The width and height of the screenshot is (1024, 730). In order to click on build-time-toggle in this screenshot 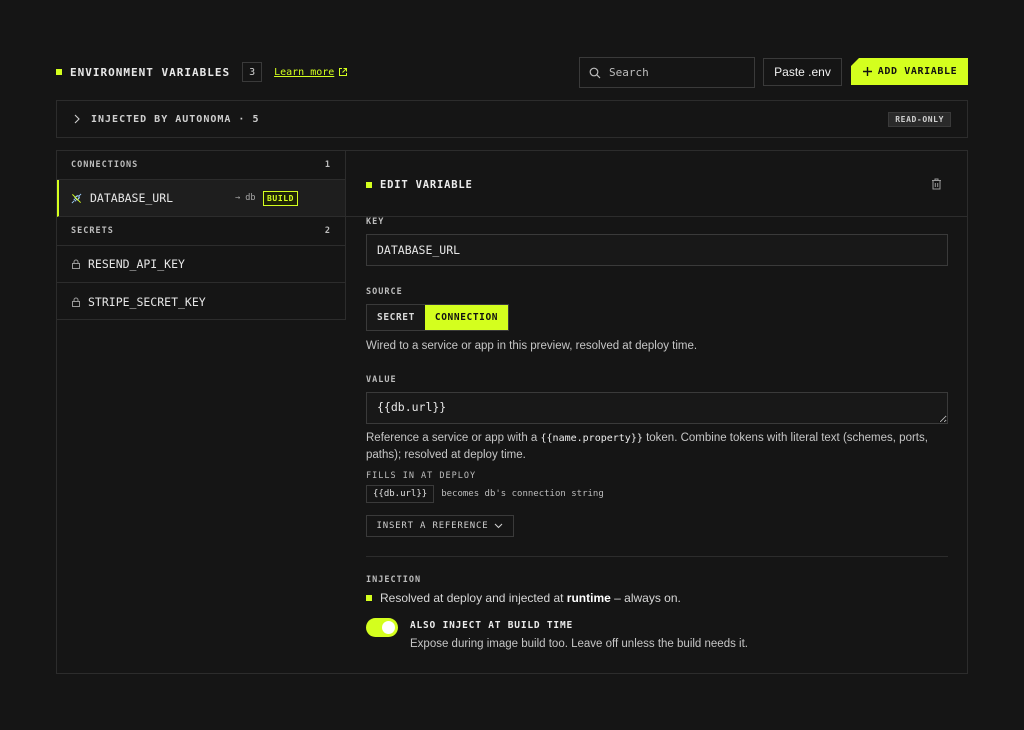, I will do `click(382, 627)`.